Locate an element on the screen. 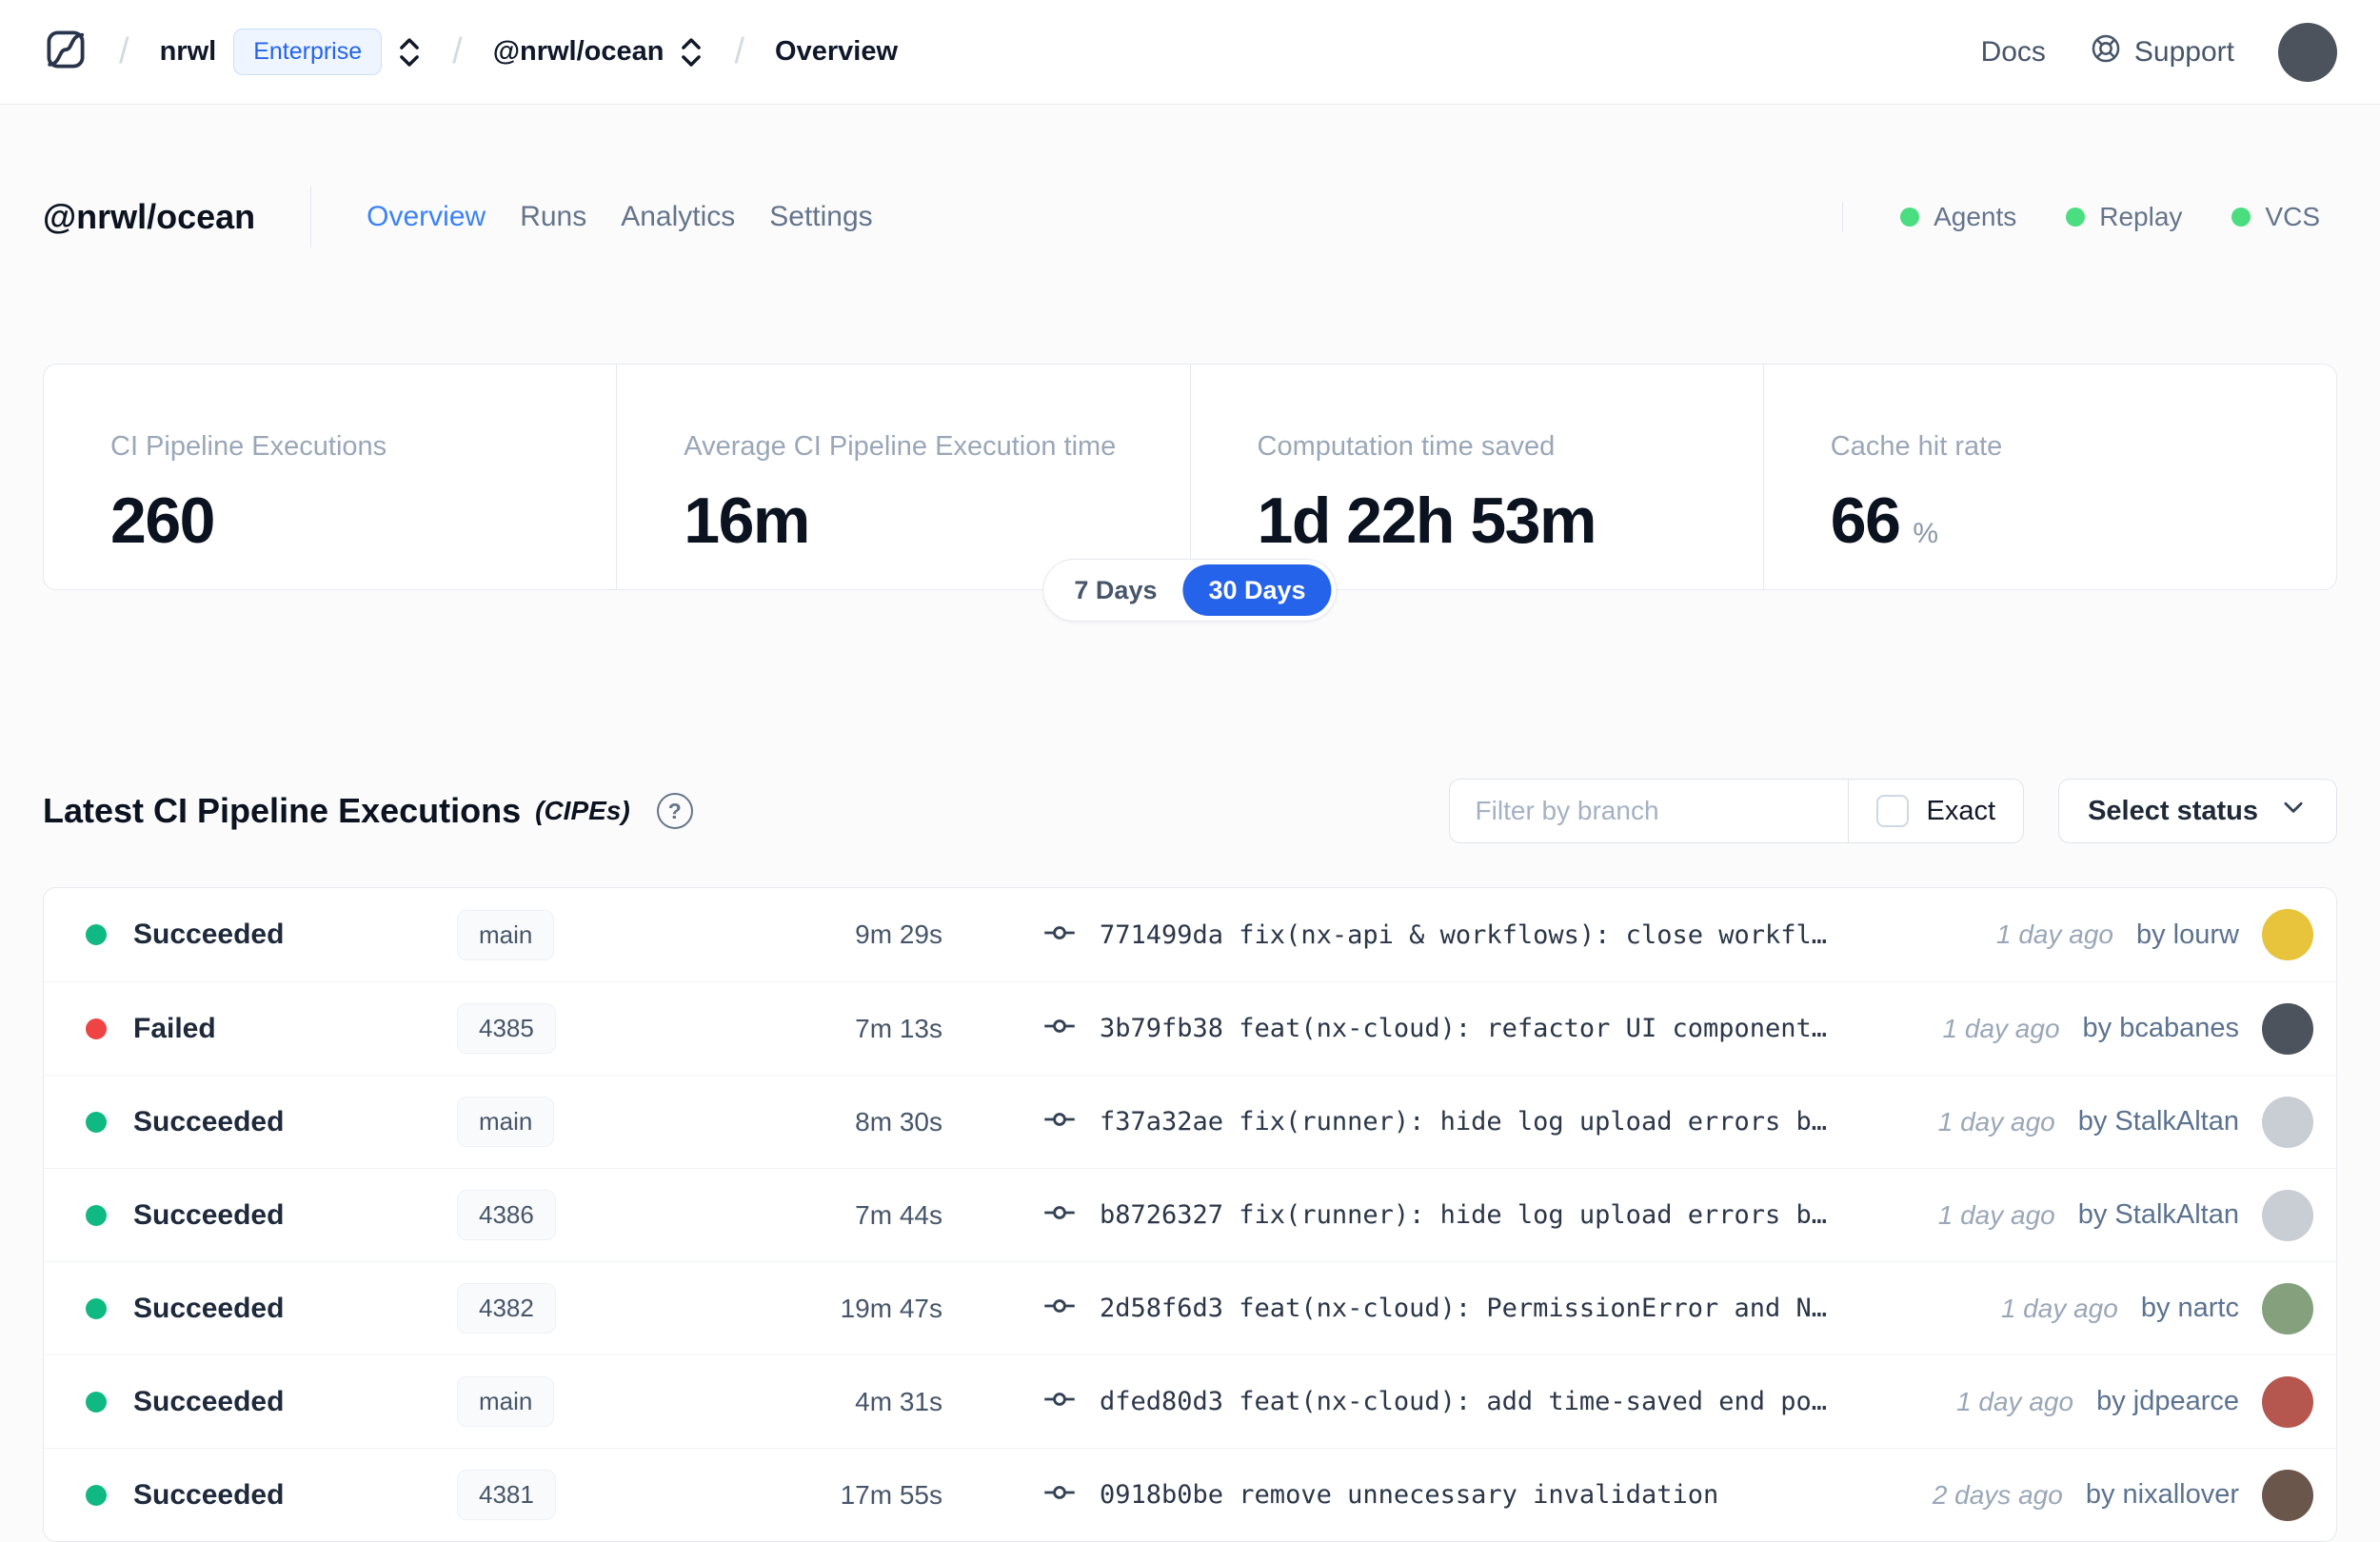 The width and height of the screenshot is (2380, 1542). stat-value-suffix: % is located at coordinates (1926, 533).